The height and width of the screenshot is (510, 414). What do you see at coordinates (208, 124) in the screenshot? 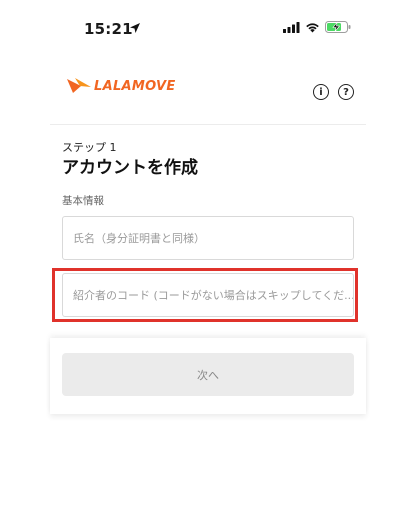
I see `header-divider` at bounding box center [208, 124].